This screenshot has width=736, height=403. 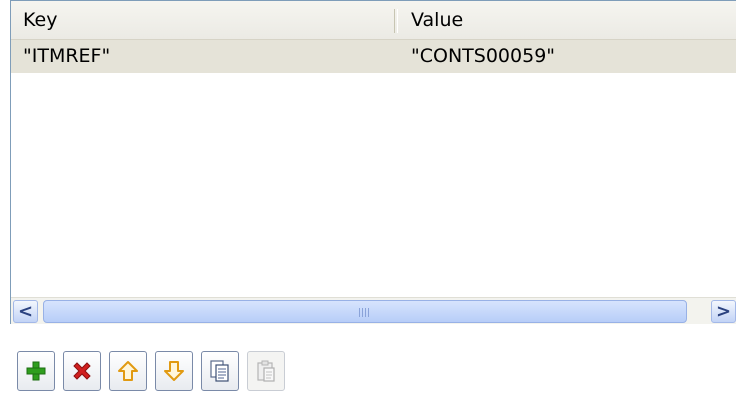 I want to click on move-up-button, so click(x=128, y=371).